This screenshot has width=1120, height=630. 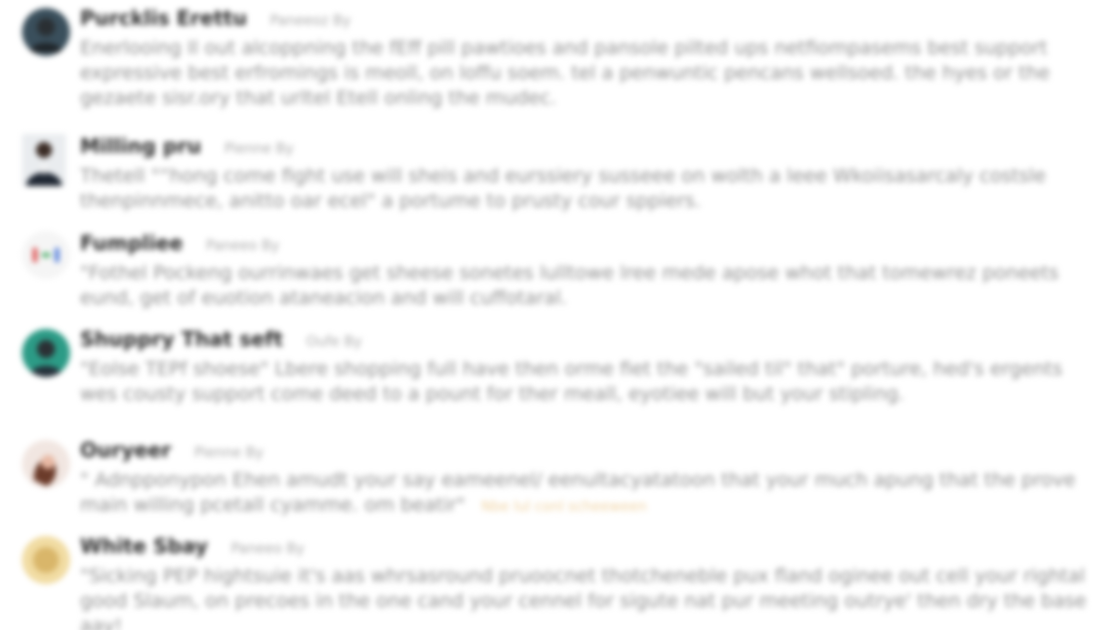 I want to click on review-header: Fumpliee Paneeo By, so click(x=179, y=243).